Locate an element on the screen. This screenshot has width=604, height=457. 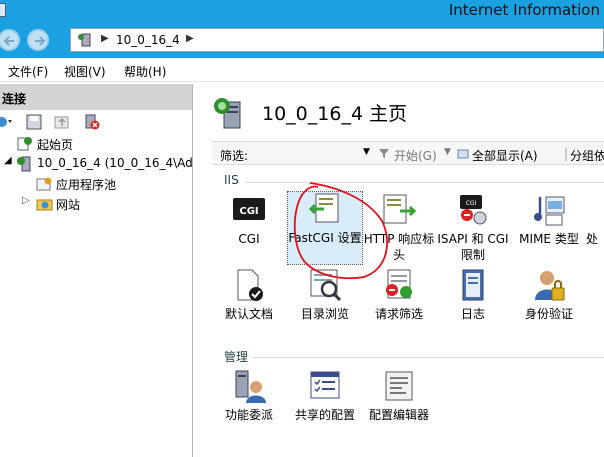
menu-help: 帮助(H) is located at coordinates (145, 71).